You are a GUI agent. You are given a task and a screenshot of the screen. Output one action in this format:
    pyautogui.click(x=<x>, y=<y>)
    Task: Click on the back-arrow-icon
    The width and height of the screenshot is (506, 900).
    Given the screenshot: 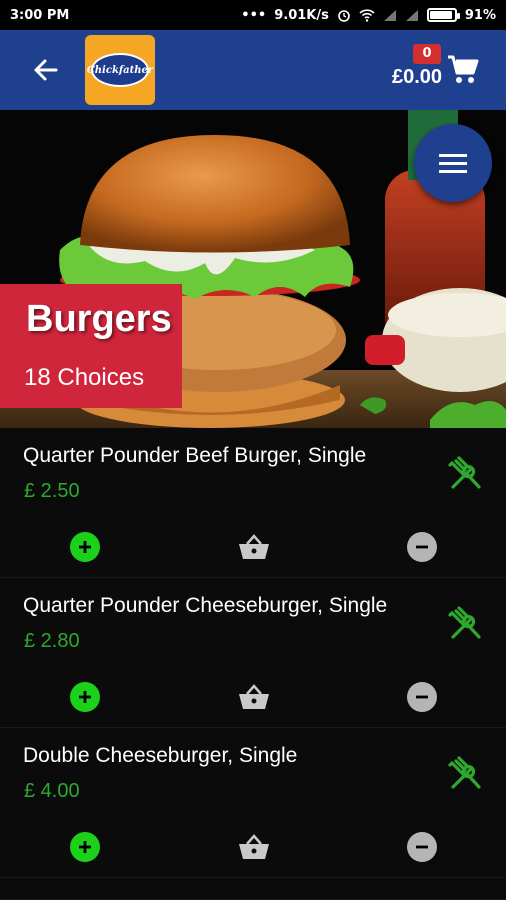 What is the action you would take?
    pyautogui.click(x=46, y=70)
    